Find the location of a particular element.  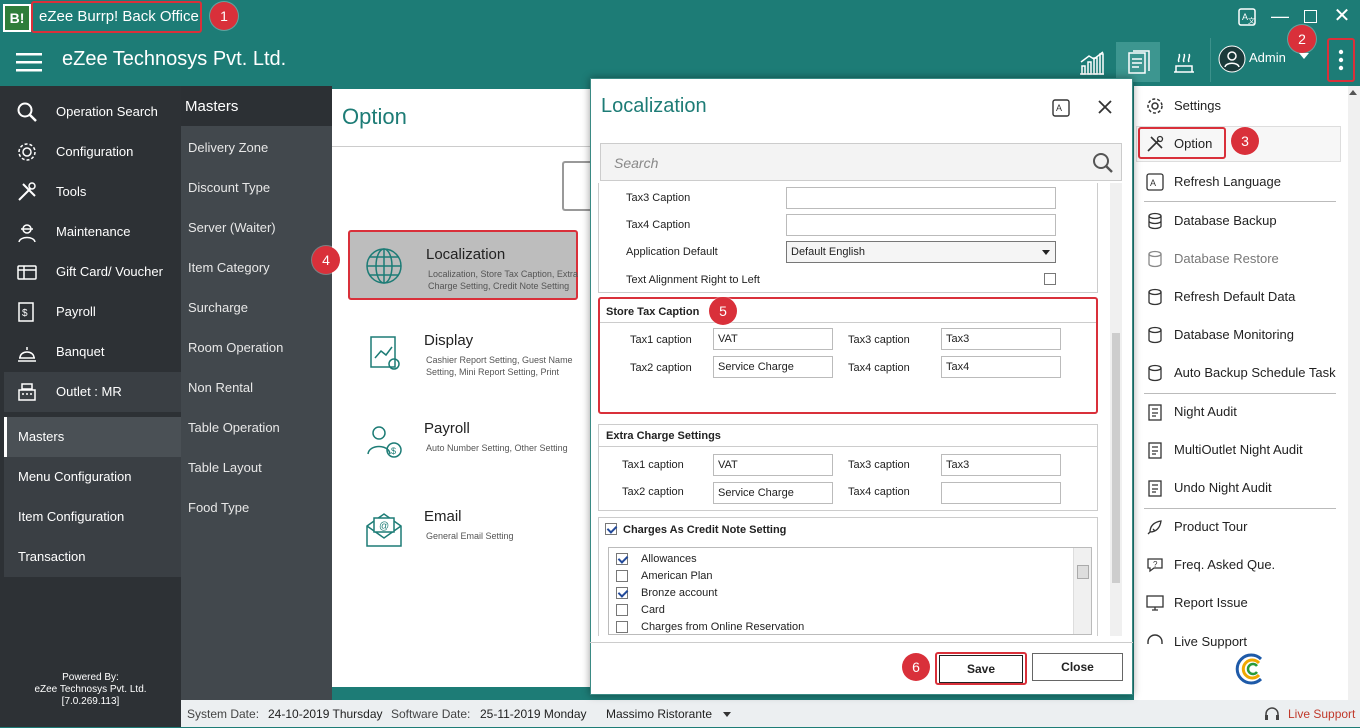

menu-item-multioutlet-night-audit: MultiOutlet Night Audit is located at coordinates (1244, 450).